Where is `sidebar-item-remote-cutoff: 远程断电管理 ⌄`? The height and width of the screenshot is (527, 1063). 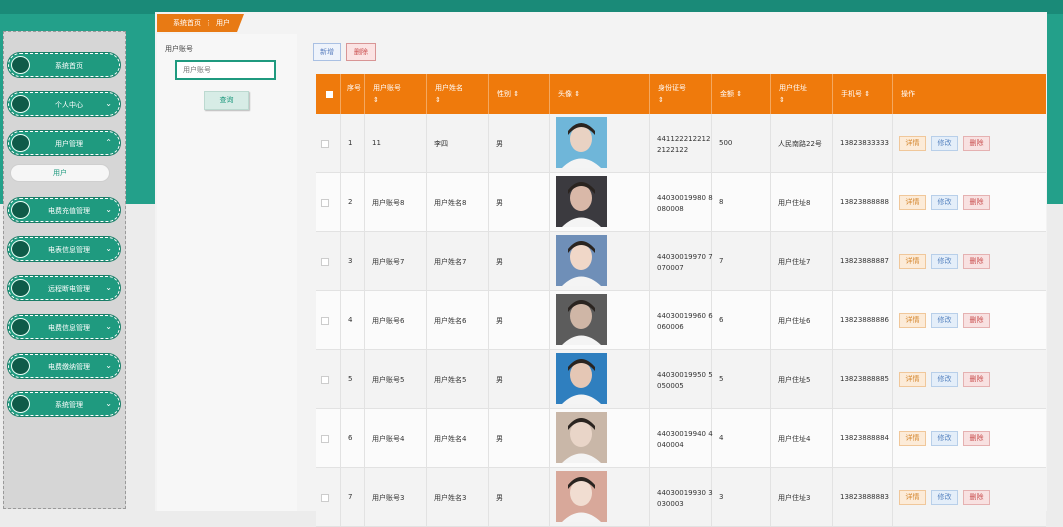
sidebar-item-remote-cutoff: 远程断电管理 ⌄ is located at coordinates (64, 288).